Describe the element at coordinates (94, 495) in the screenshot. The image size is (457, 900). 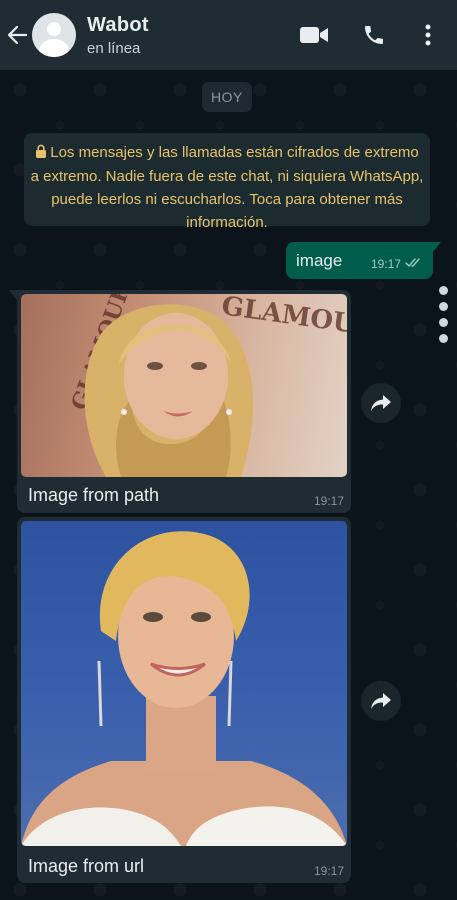
I see `image-caption: Image from path` at that location.